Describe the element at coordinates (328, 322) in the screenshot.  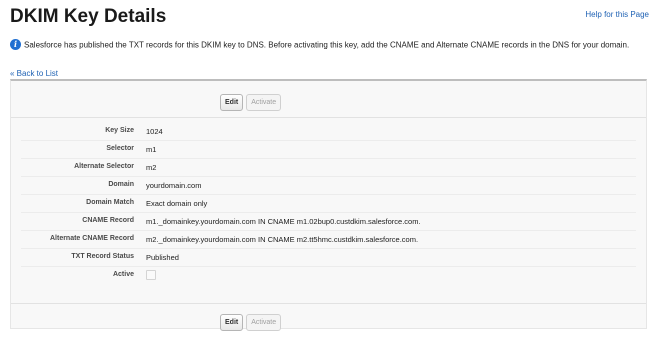
I see `bottom-button-row: Edit Activate` at that location.